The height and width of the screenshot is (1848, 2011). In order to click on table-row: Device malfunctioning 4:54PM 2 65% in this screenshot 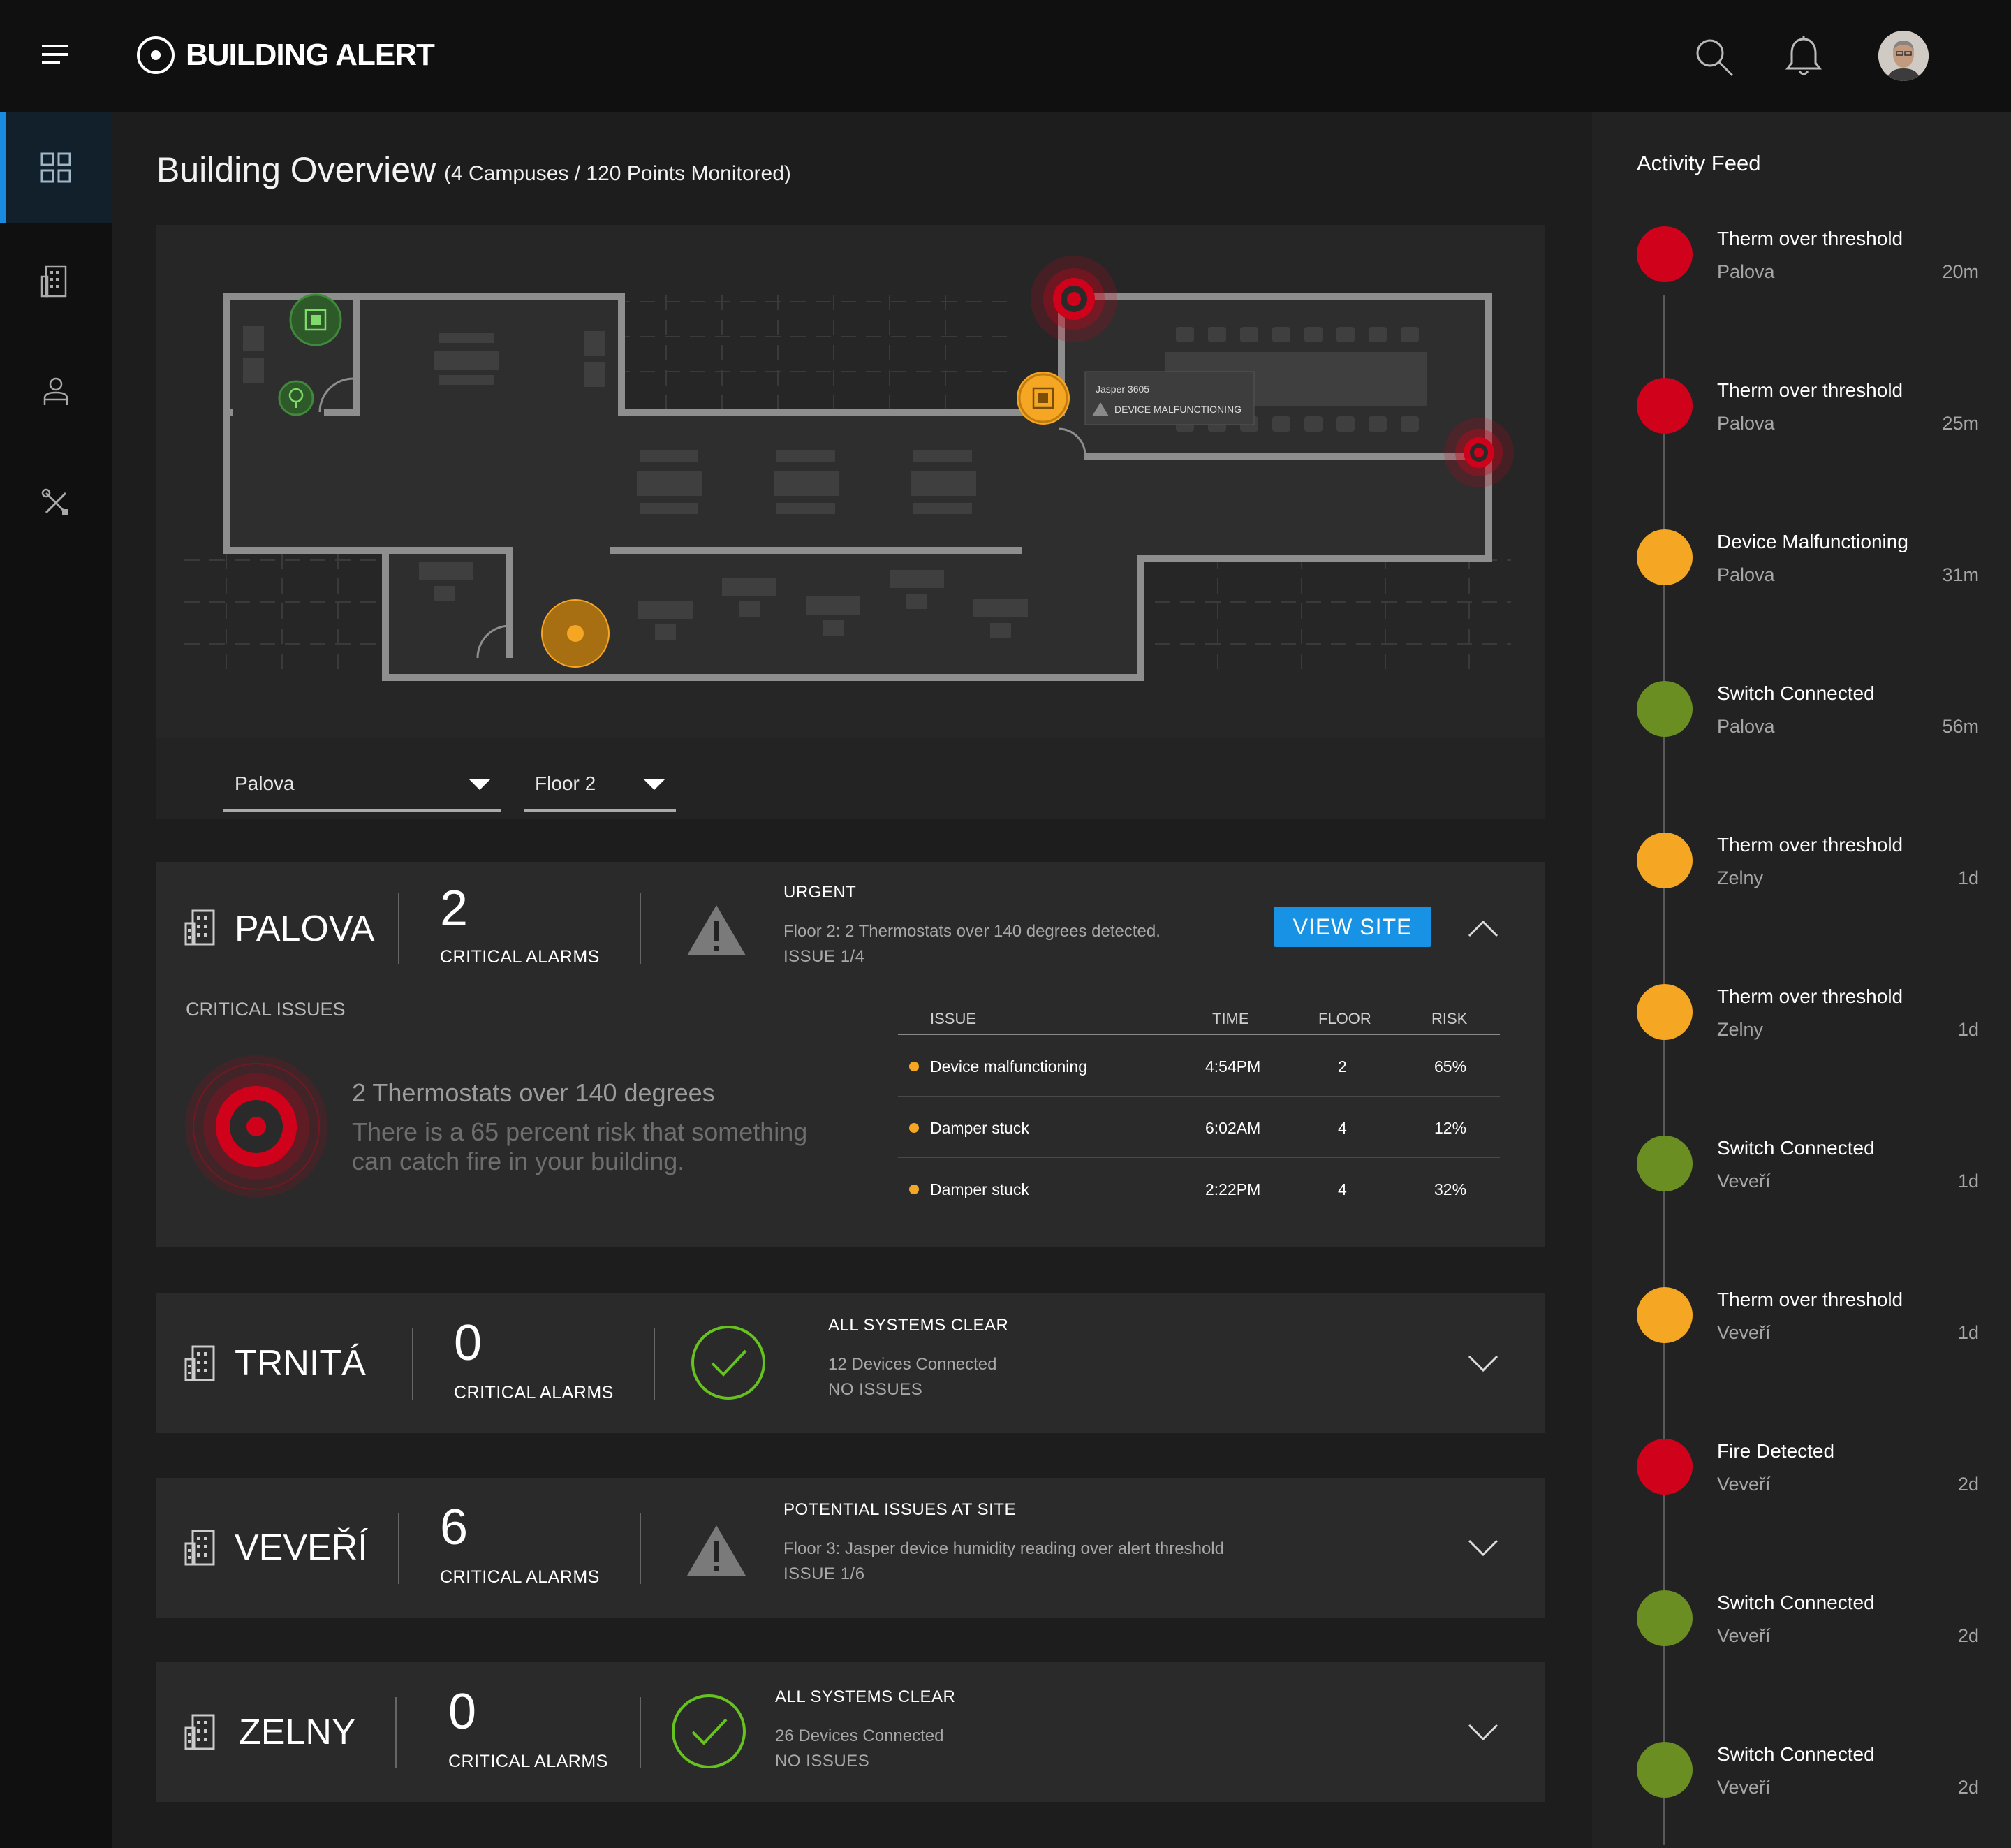, I will do `click(1199, 1066)`.